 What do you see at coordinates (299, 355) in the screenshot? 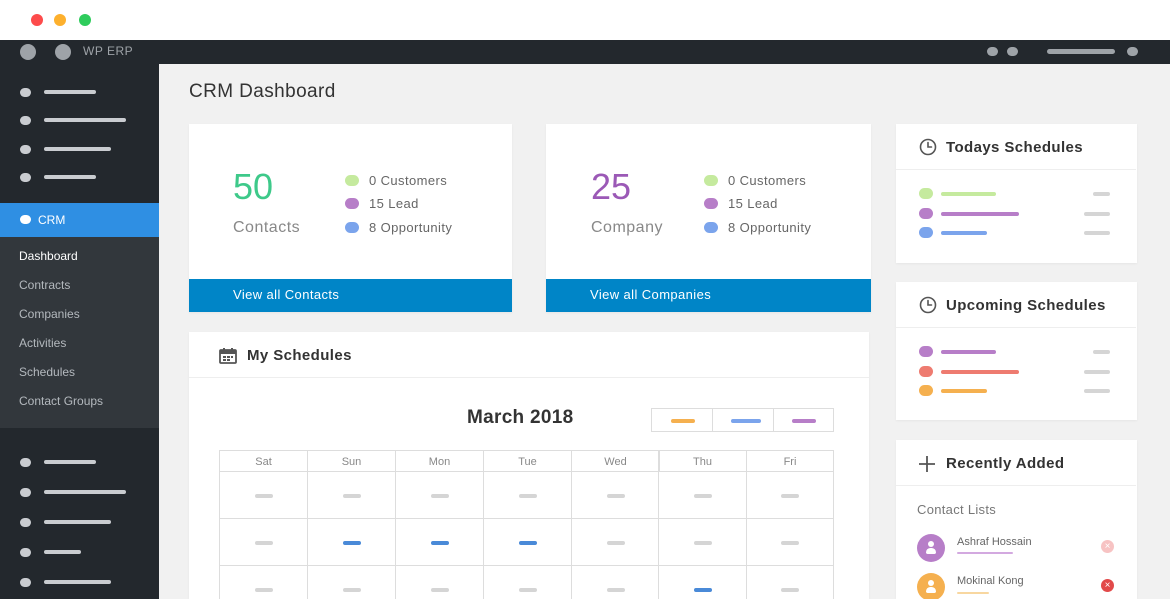
I see `my-schedules-title: My Schedules` at bounding box center [299, 355].